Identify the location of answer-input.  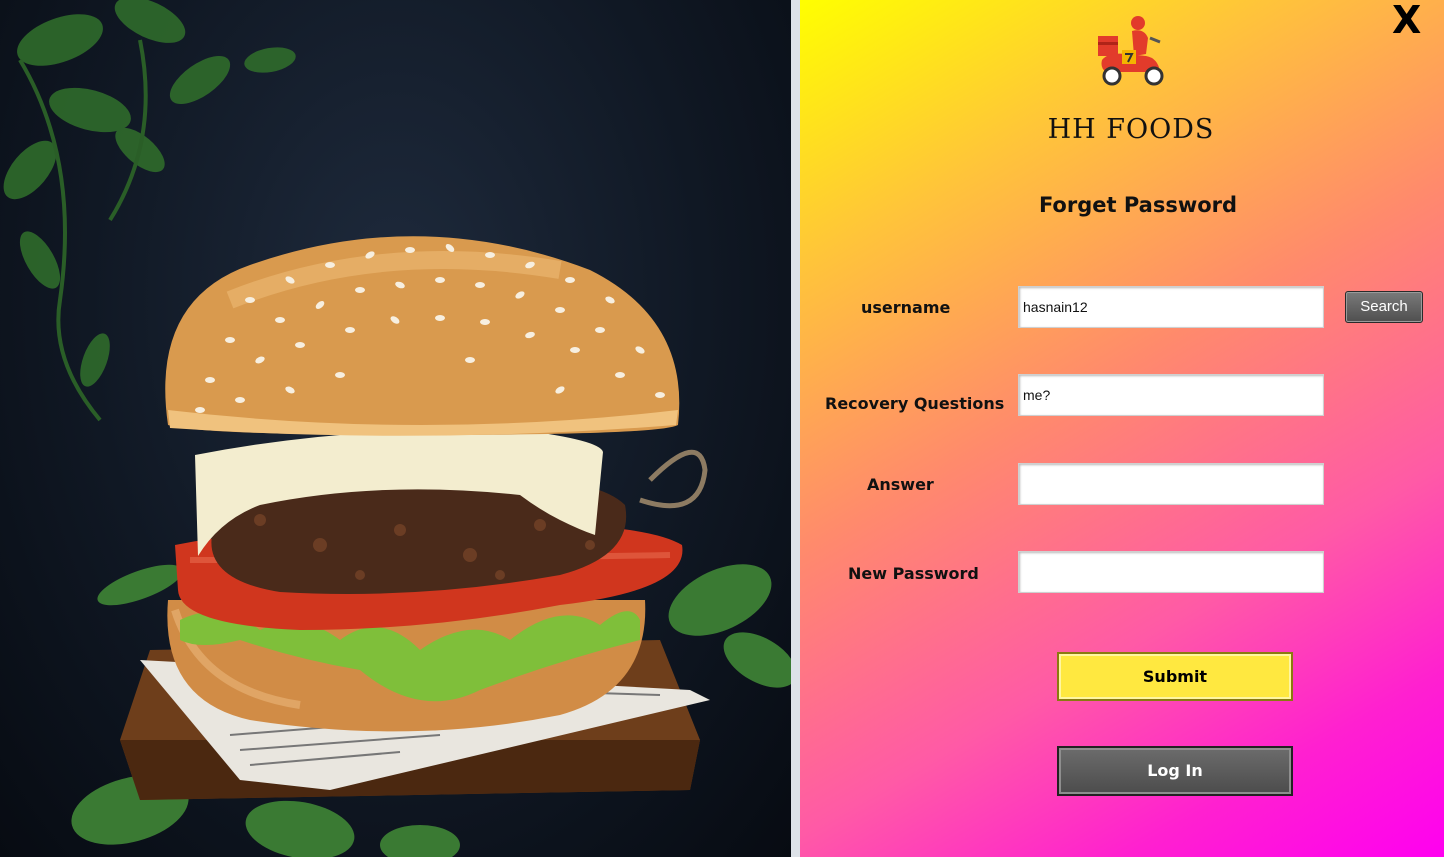
(1171, 484).